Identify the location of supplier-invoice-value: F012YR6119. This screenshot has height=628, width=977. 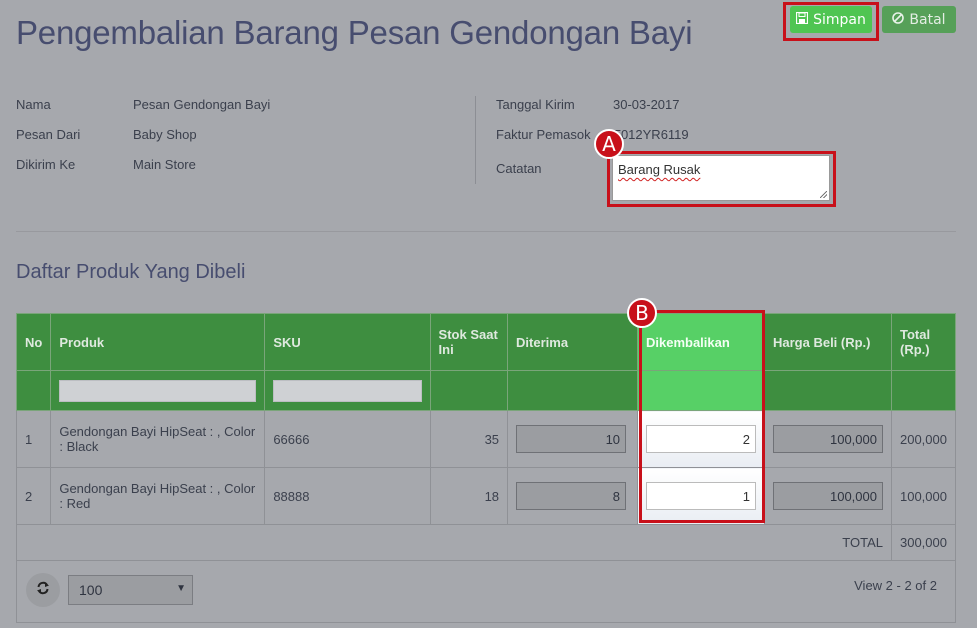
(651, 134).